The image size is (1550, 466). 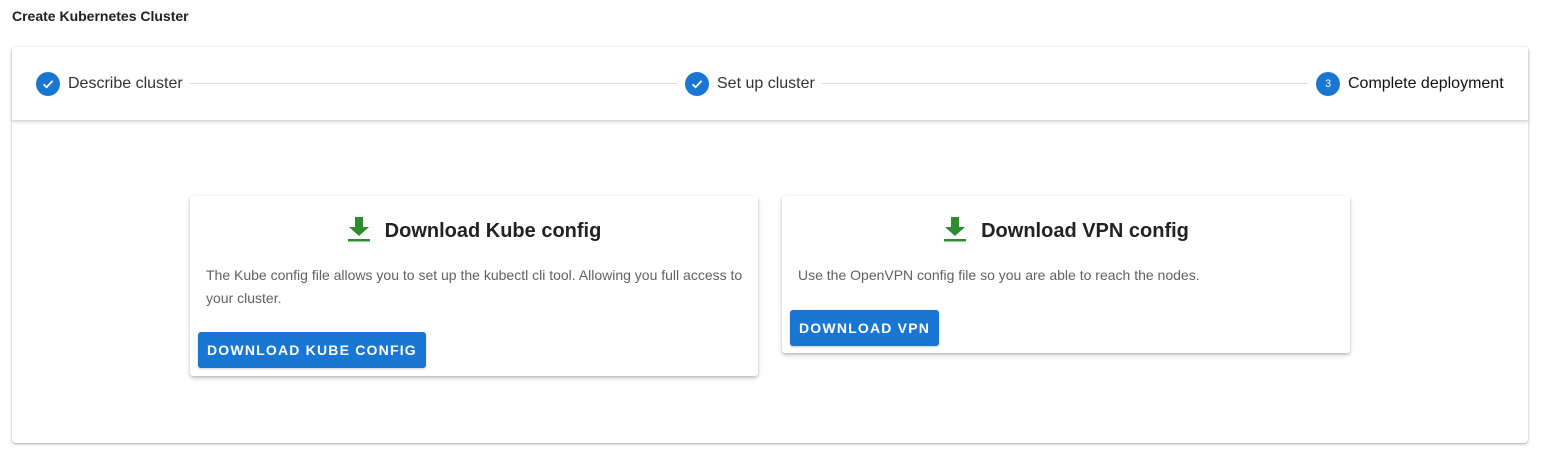 I want to click on step-label: Set up cluster, so click(x=766, y=83).